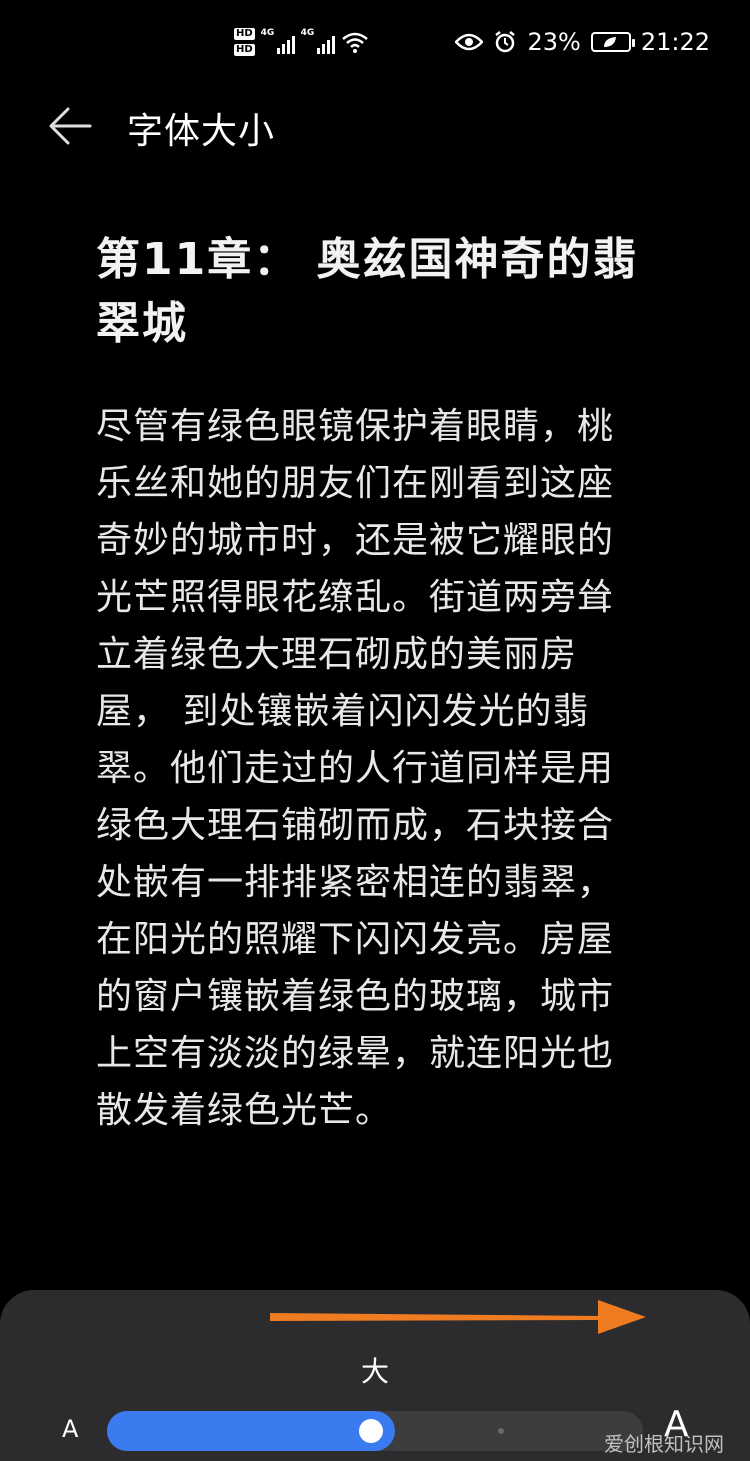 The image size is (750, 1461). What do you see at coordinates (469, 42) in the screenshot?
I see `eye-icon` at bounding box center [469, 42].